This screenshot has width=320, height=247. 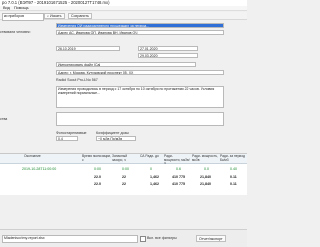 What do you see at coordinates (232, 158) in the screenshot?
I see `col-period: Ради- за период Бк/м3` at bounding box center [232, 158].